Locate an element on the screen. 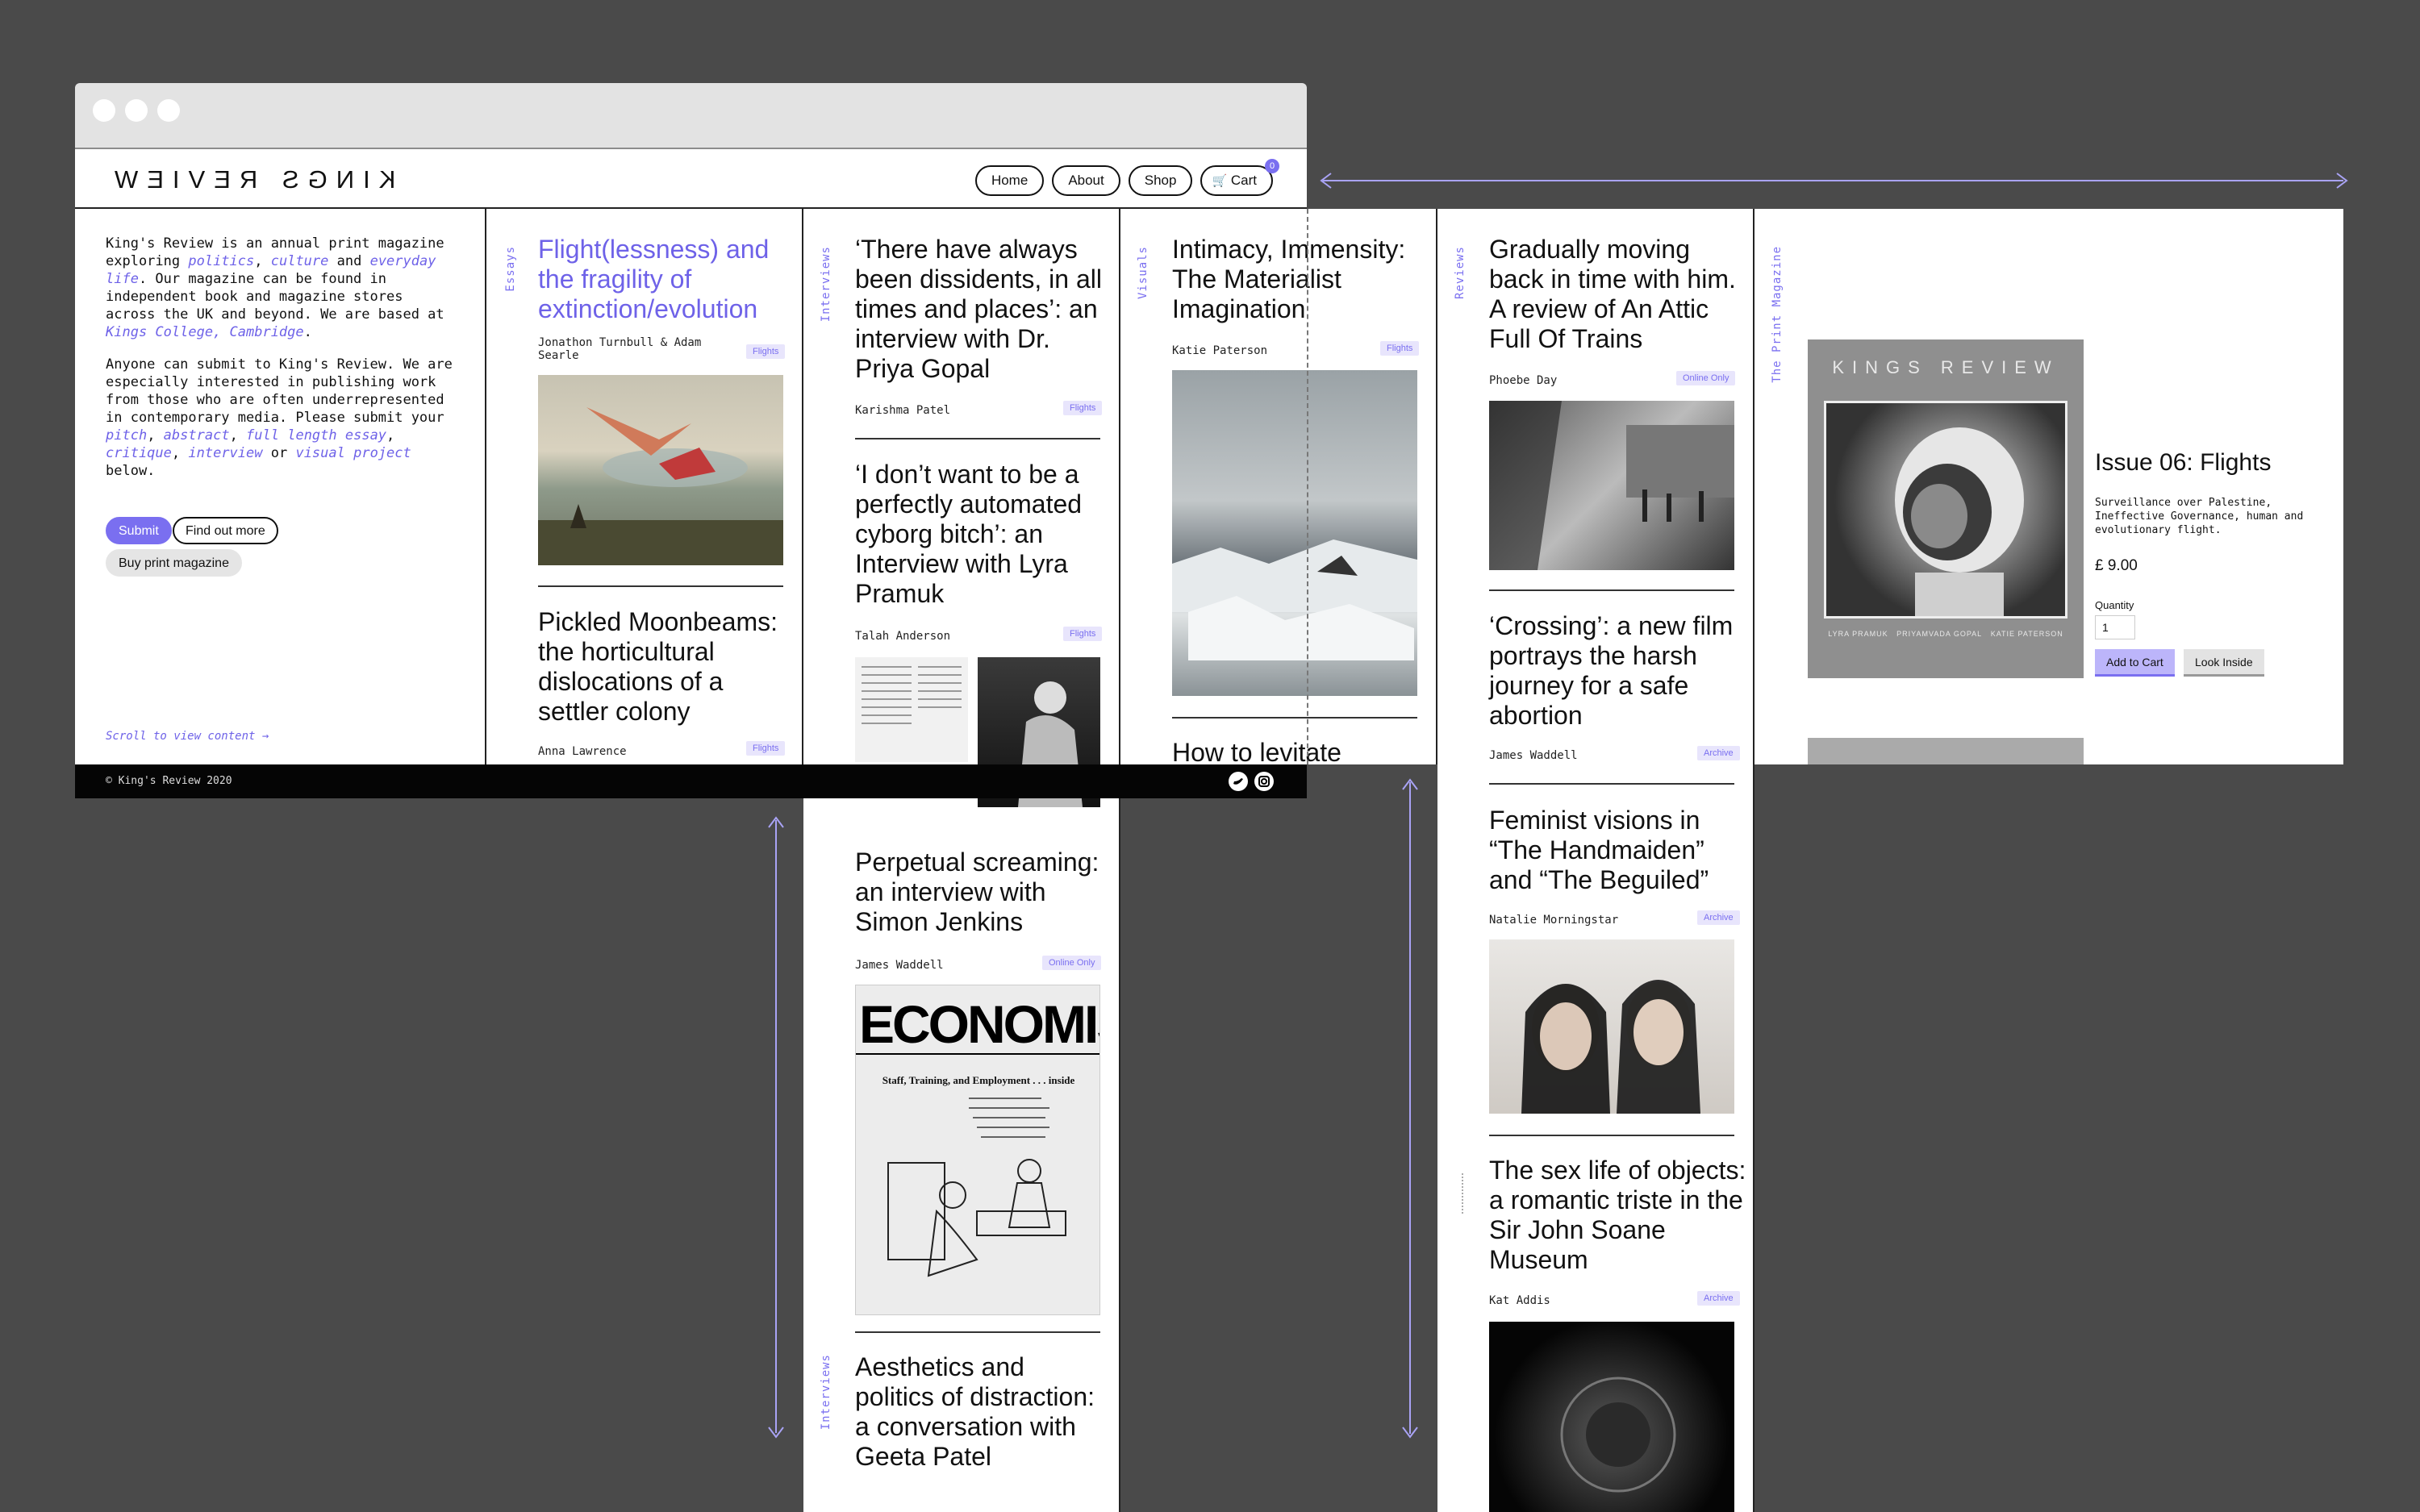 The height and width of the screenshot is (1512, 2420). scroll-hint: Scroll to view content → is located at coordinates (187, 736).